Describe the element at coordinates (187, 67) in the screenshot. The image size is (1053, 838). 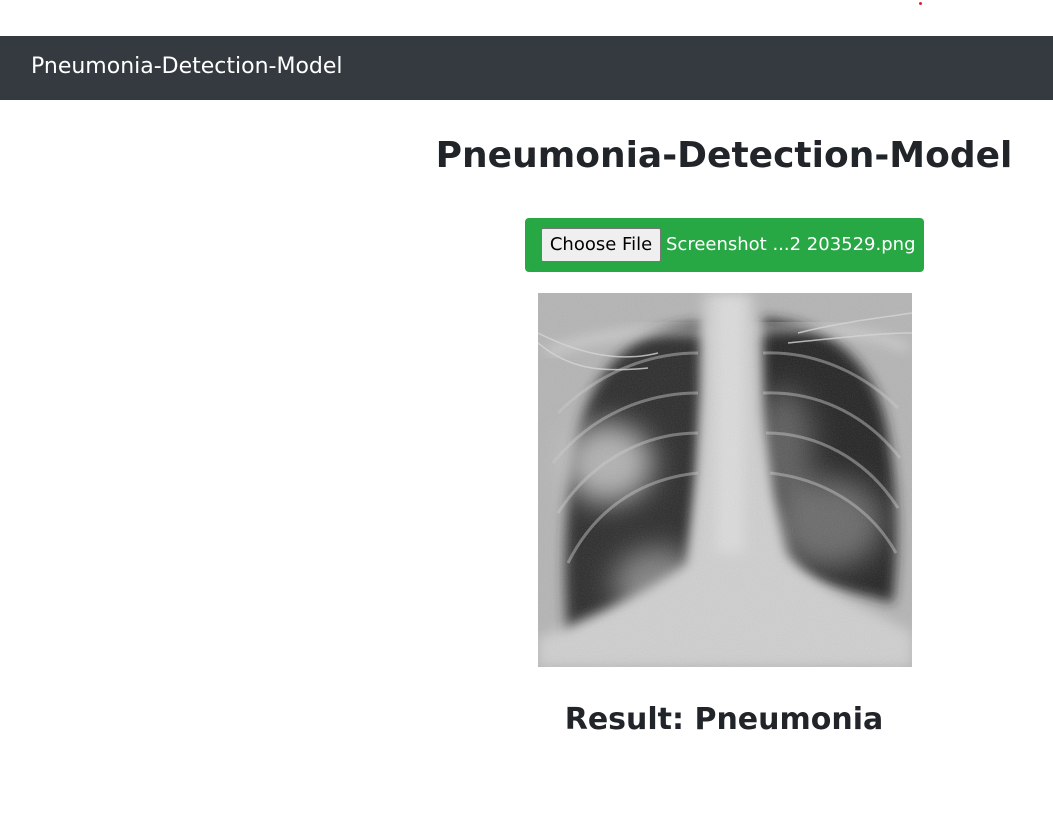
I see `navbar-brand: Pneumonia-Detection-Model` at that location.